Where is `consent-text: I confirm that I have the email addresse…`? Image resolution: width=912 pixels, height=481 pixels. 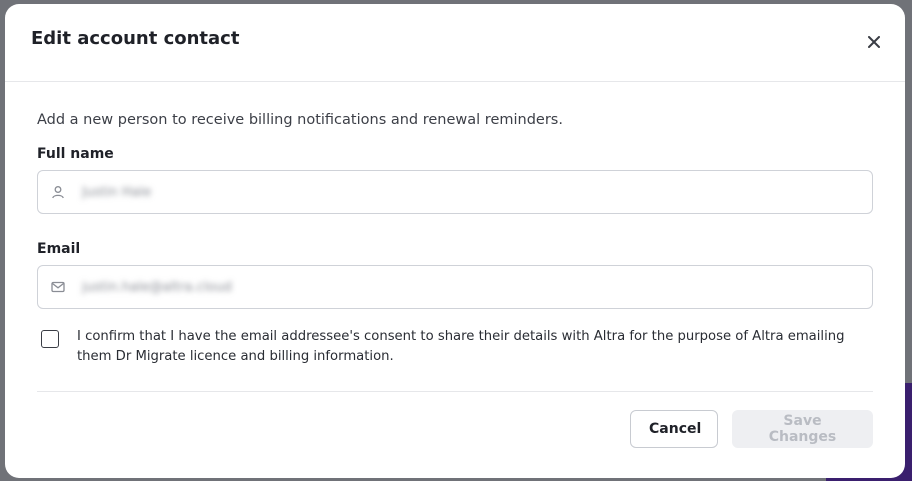
consent-text: I confirm that I have the email addresse… is located at coordinates (461, 346).